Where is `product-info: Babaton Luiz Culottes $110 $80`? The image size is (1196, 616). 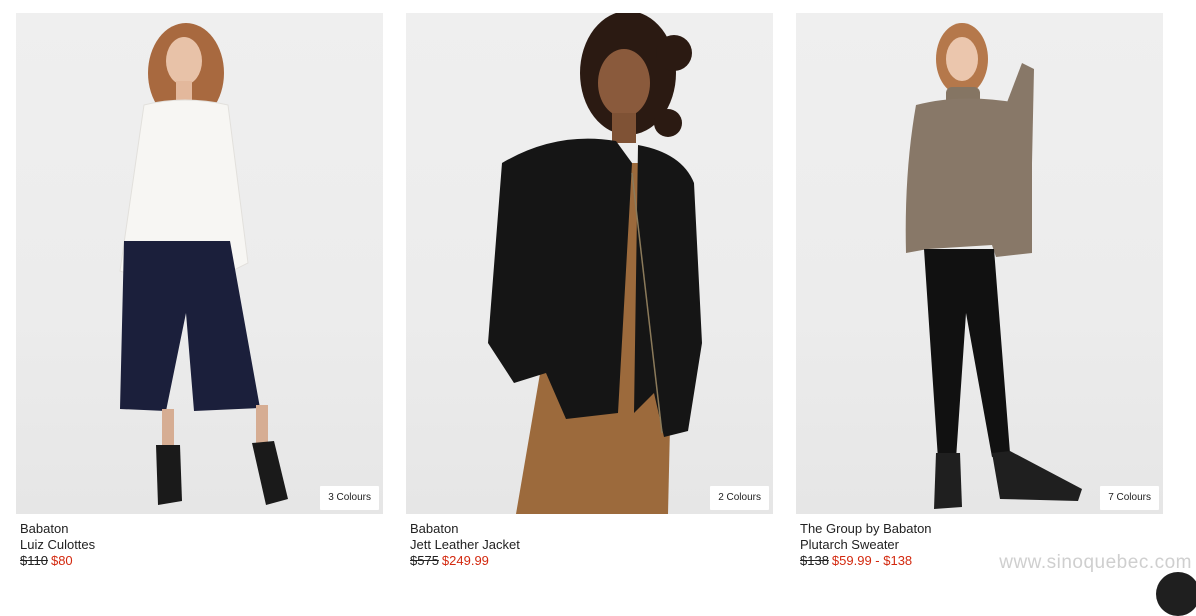 product-info: Babaton Luiz Culottes $110 $80 is located at coordinates (199, 541).